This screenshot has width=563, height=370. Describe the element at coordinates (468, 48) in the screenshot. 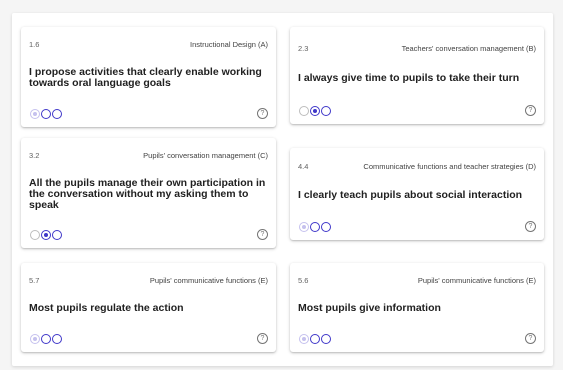

I see `question-category: Teachers' conversation management (B)` at that location.